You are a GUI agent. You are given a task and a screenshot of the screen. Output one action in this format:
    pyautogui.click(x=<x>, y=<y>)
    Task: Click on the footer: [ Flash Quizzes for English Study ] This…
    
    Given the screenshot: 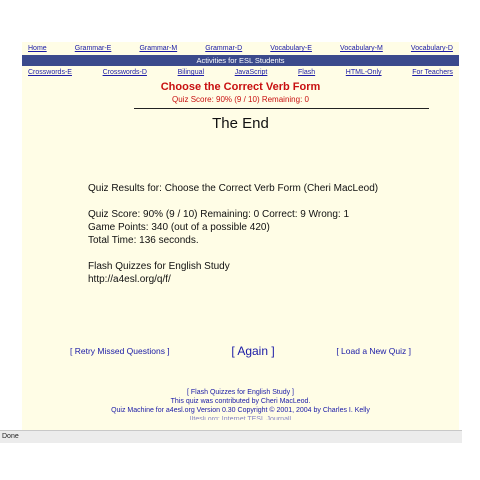 What is the action you would take?
    pyautogui.click(x=240, y=404)
    